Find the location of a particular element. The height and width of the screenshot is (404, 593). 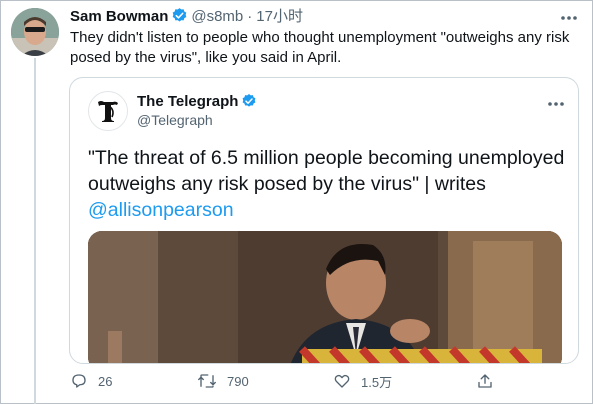

share-button is located at coordinates (490, 381).